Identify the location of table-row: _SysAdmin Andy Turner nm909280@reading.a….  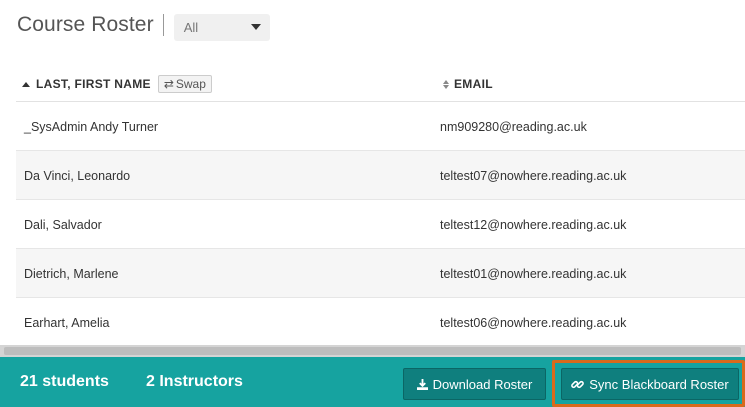
(380, 126).